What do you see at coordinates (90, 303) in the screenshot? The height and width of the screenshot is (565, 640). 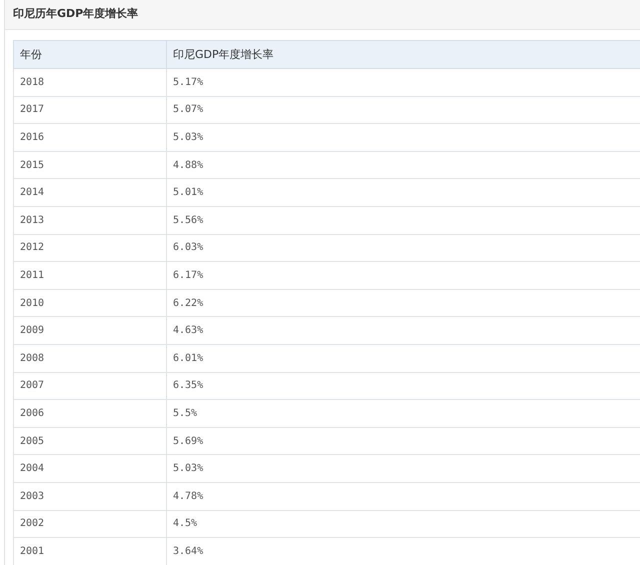 I see `table-cell: 2010` at bounding box center [90, 303].